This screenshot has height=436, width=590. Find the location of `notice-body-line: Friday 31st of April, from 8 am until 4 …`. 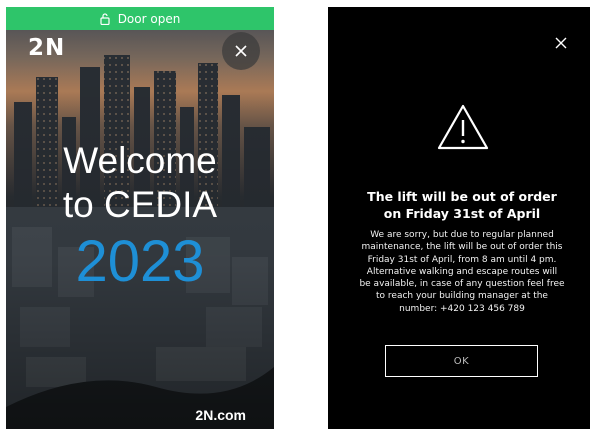

notice-body-line: Friday 31st of April, from 8 am until 4 … is located at coordinates (462, 259).